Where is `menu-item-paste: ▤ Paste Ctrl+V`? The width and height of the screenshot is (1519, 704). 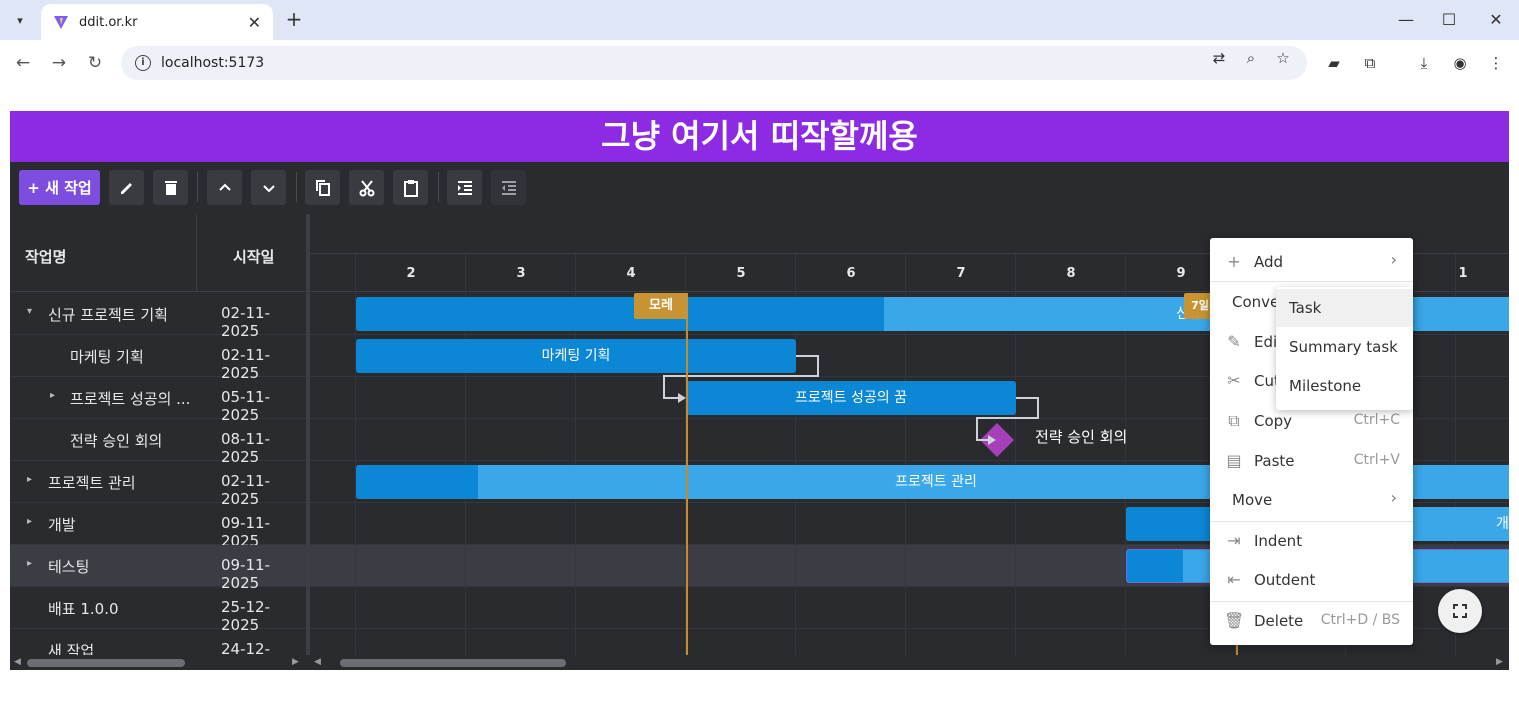
menu-item-paste: ▤ Paste Ctrl+V is located at coordinates (1311, 461).